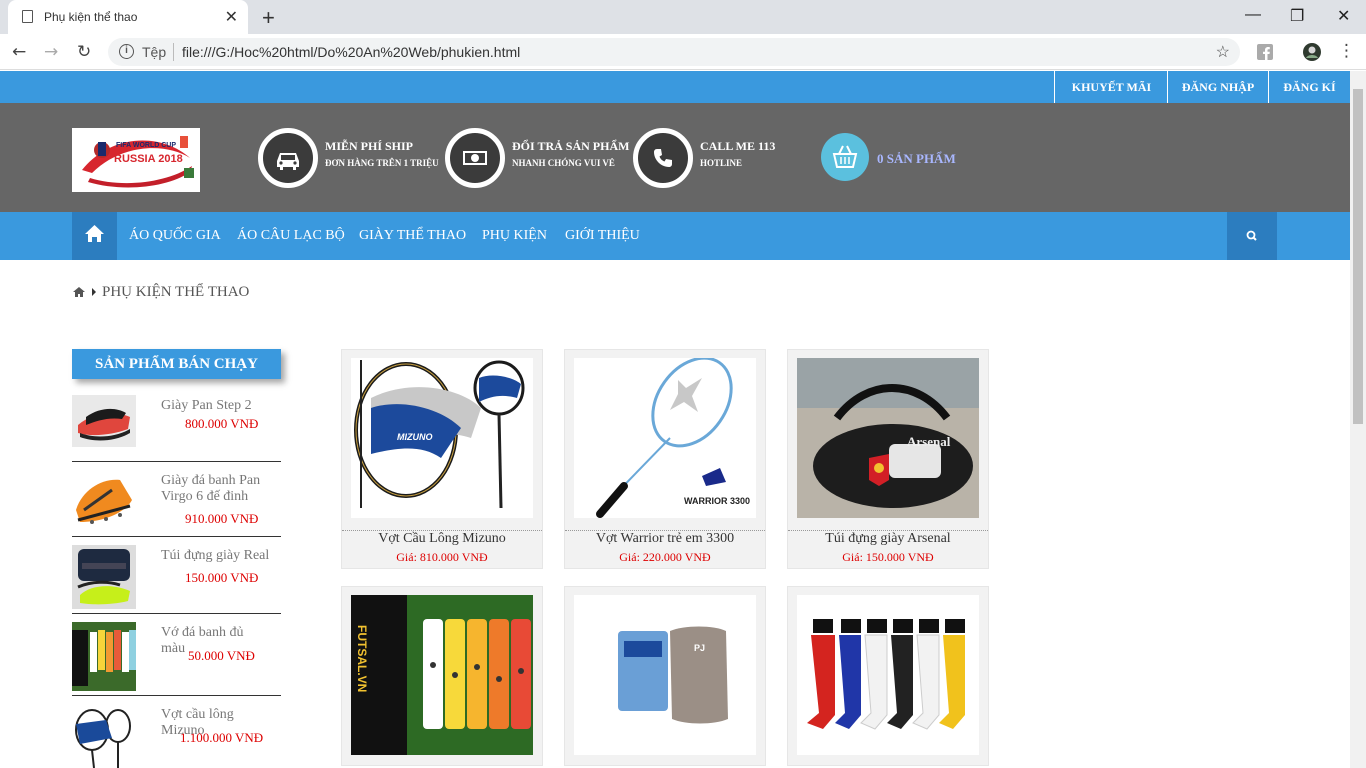 The height and width of the screenshot is (768, 1366). Describe the element at coordinates (222, 577) in the screenshot. I see `sidebar-product-price: 150.000 VNĐ` at that location.